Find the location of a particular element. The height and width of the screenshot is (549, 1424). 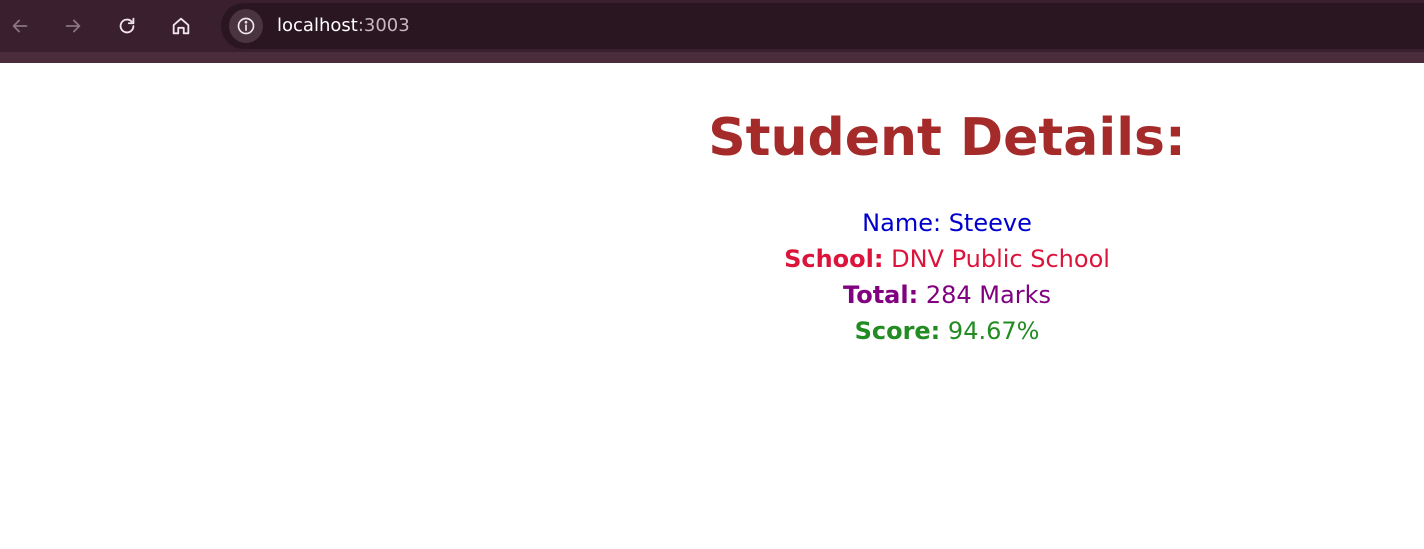

toolbar-divider is located at coordinates (712, 57).